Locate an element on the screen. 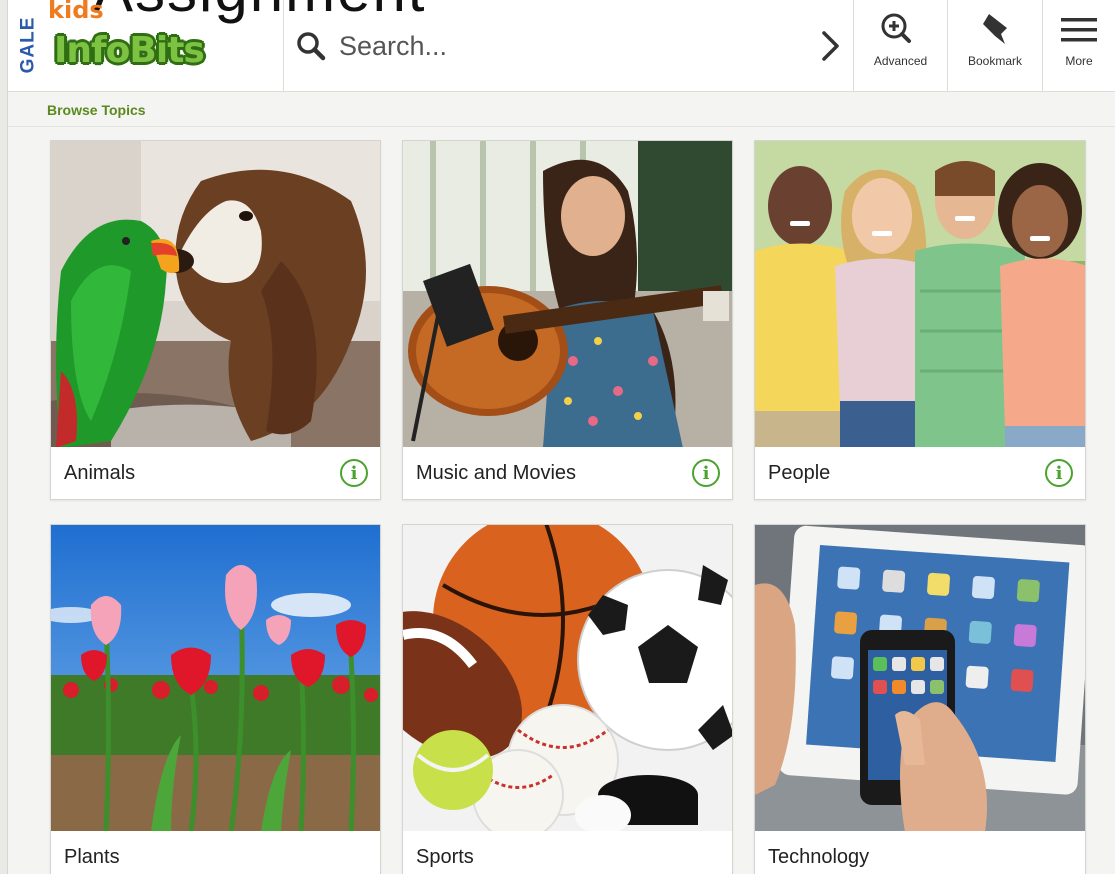 This screenshot has width=1115, height=874. topic-label: Music and Movies is located at coordinates (496, 472).